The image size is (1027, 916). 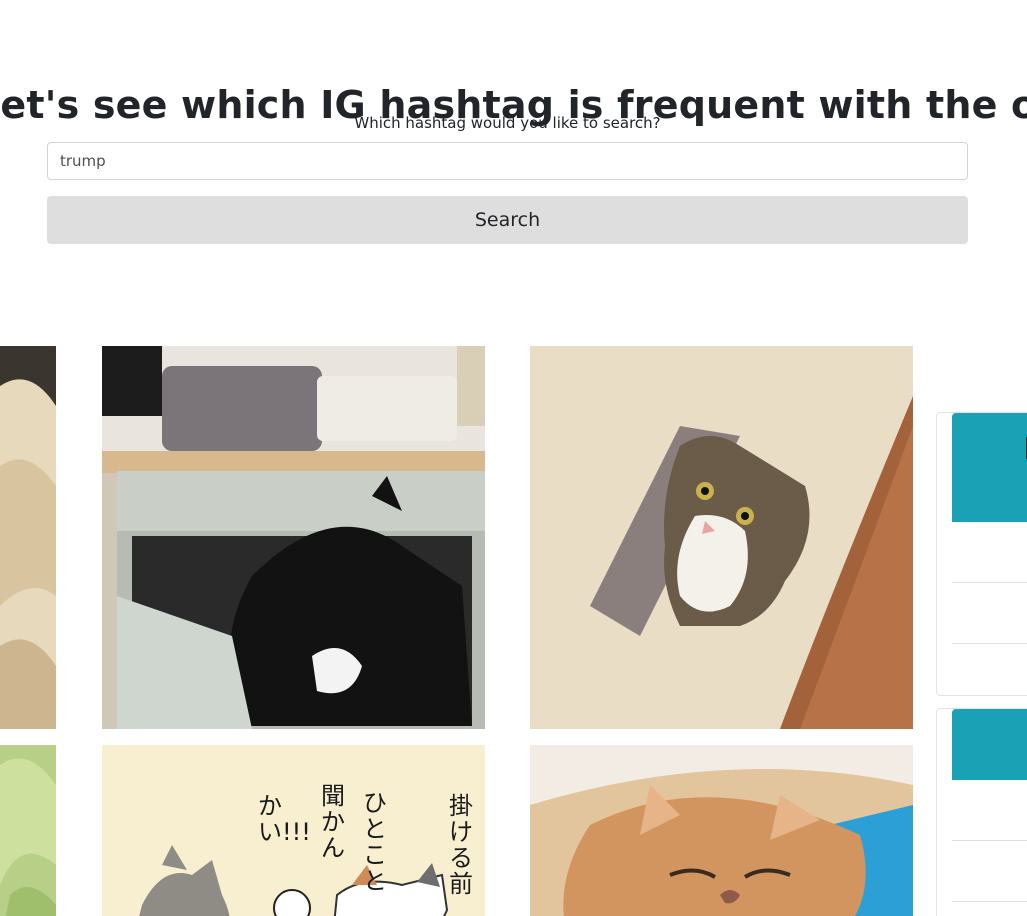 What do you see at coordinates (989, 467) in the screenshot?
I see `side-card-1-header` at bounding box center [989, 467].